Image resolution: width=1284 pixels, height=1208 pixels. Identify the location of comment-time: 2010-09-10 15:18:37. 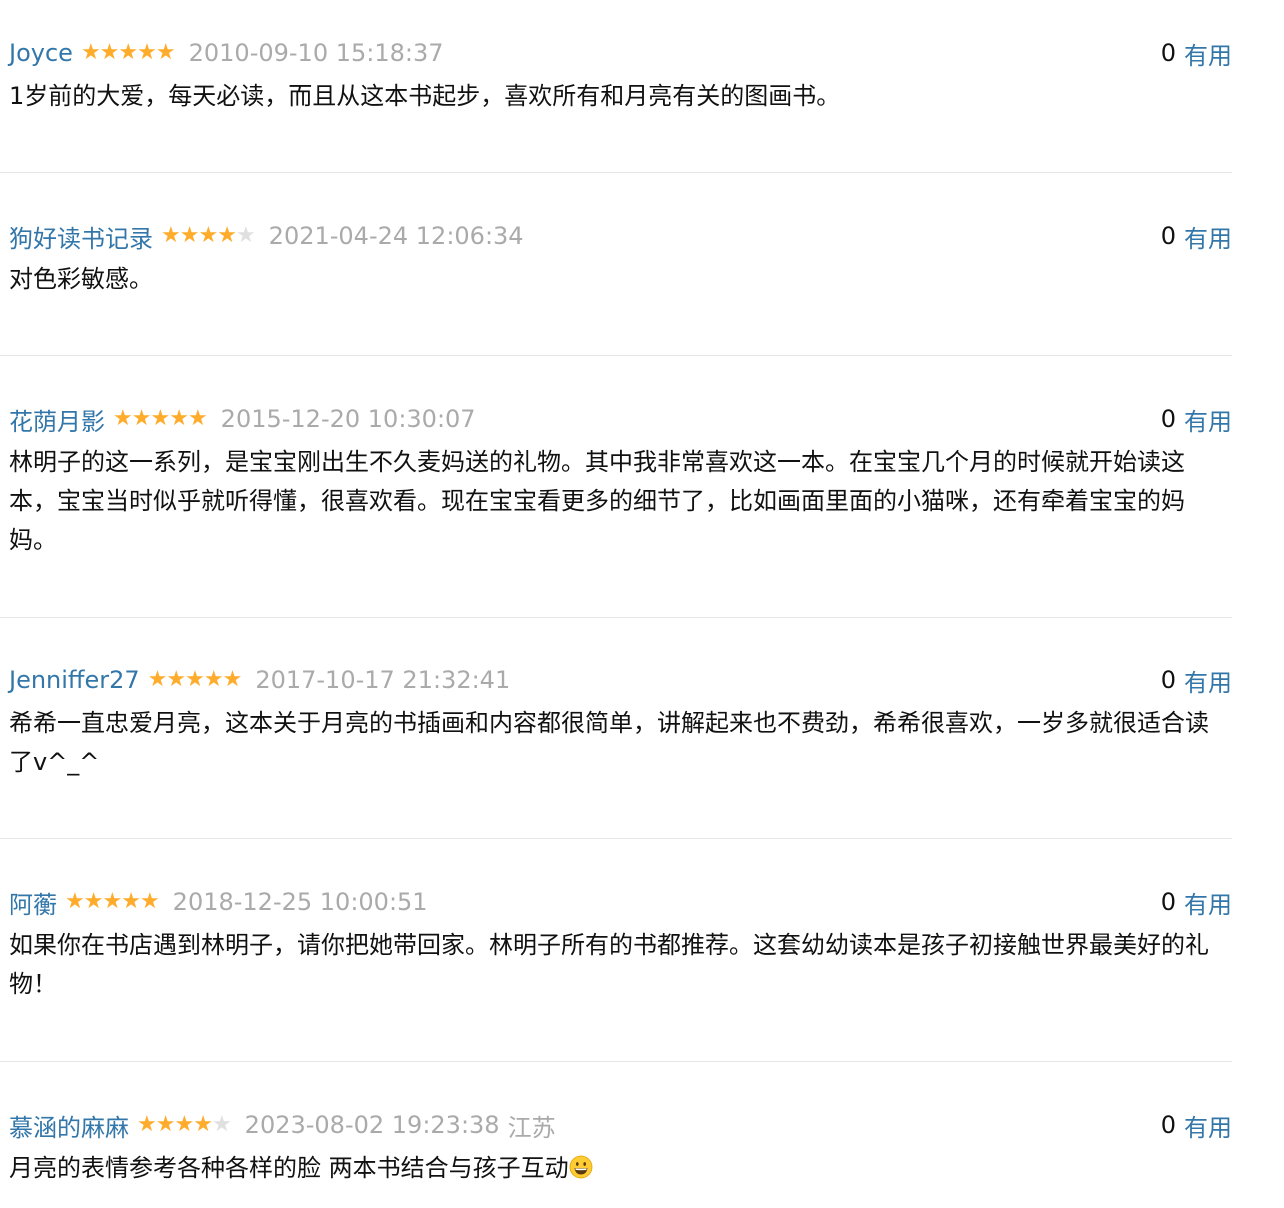
(316, 53).